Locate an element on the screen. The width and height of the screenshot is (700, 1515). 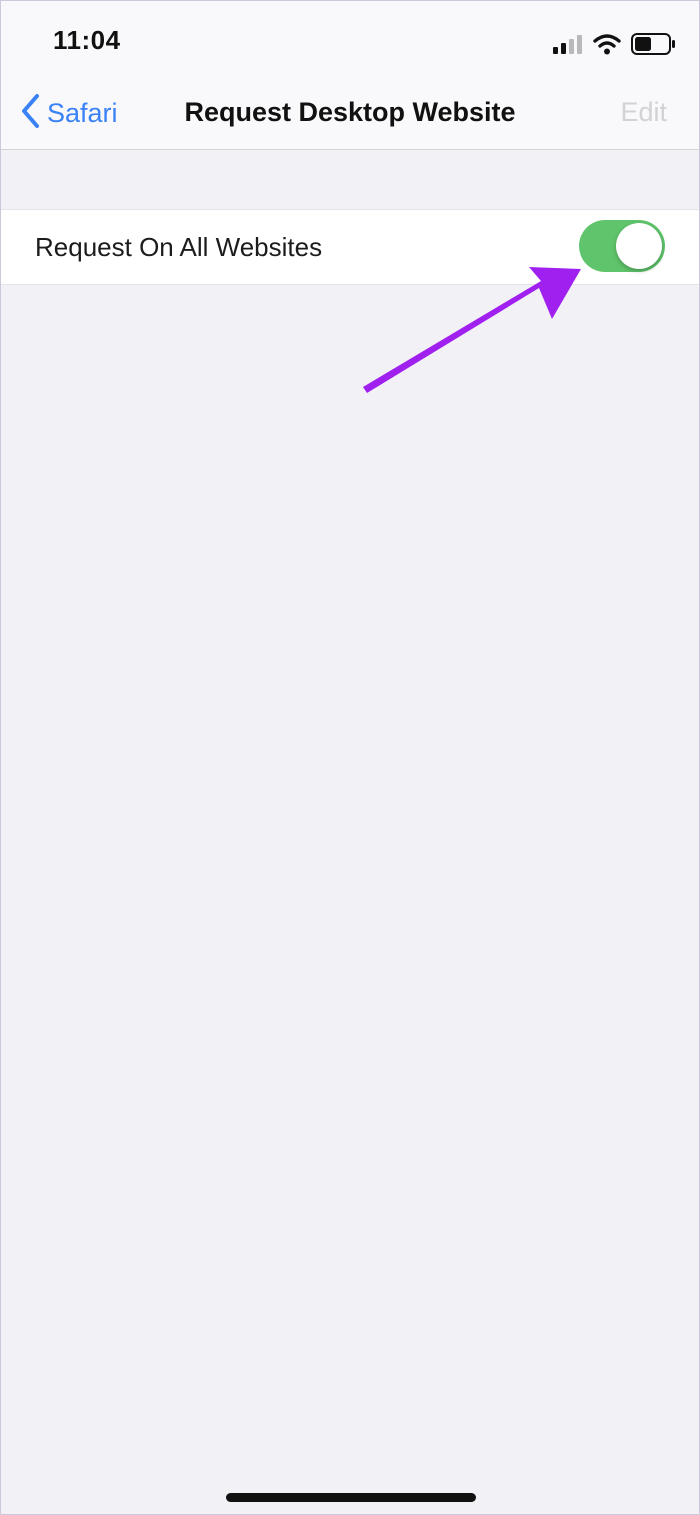
page-title: Request Desktop Website is located at coordinates (350, 112).